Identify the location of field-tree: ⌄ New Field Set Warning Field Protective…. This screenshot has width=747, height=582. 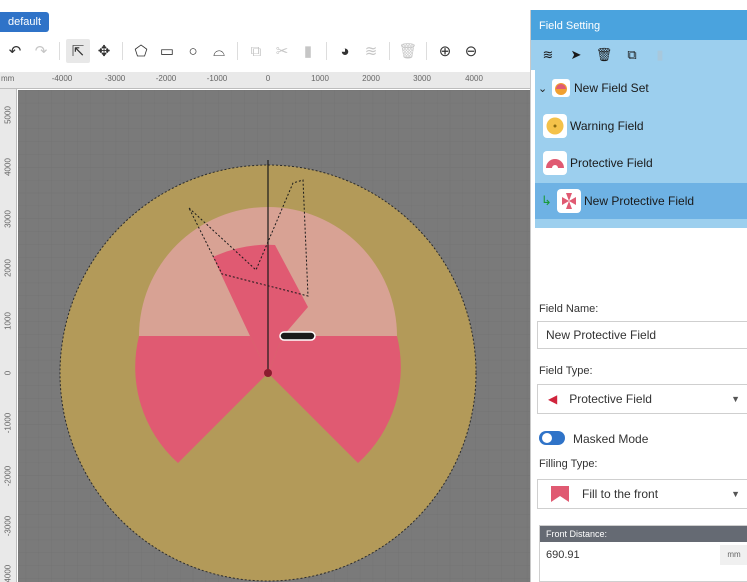
(641, 149).